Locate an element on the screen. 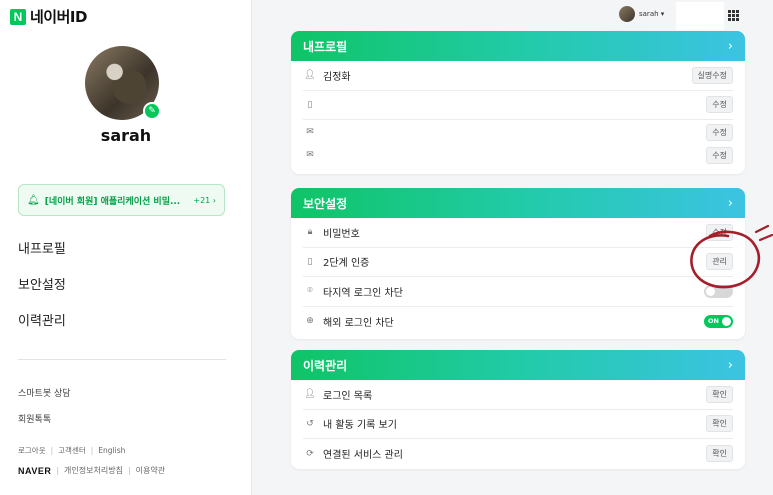 The height and width of the screenshot is (495, 773). profile-row-email: ✉ 수정 is located at coordinates (518, 132).